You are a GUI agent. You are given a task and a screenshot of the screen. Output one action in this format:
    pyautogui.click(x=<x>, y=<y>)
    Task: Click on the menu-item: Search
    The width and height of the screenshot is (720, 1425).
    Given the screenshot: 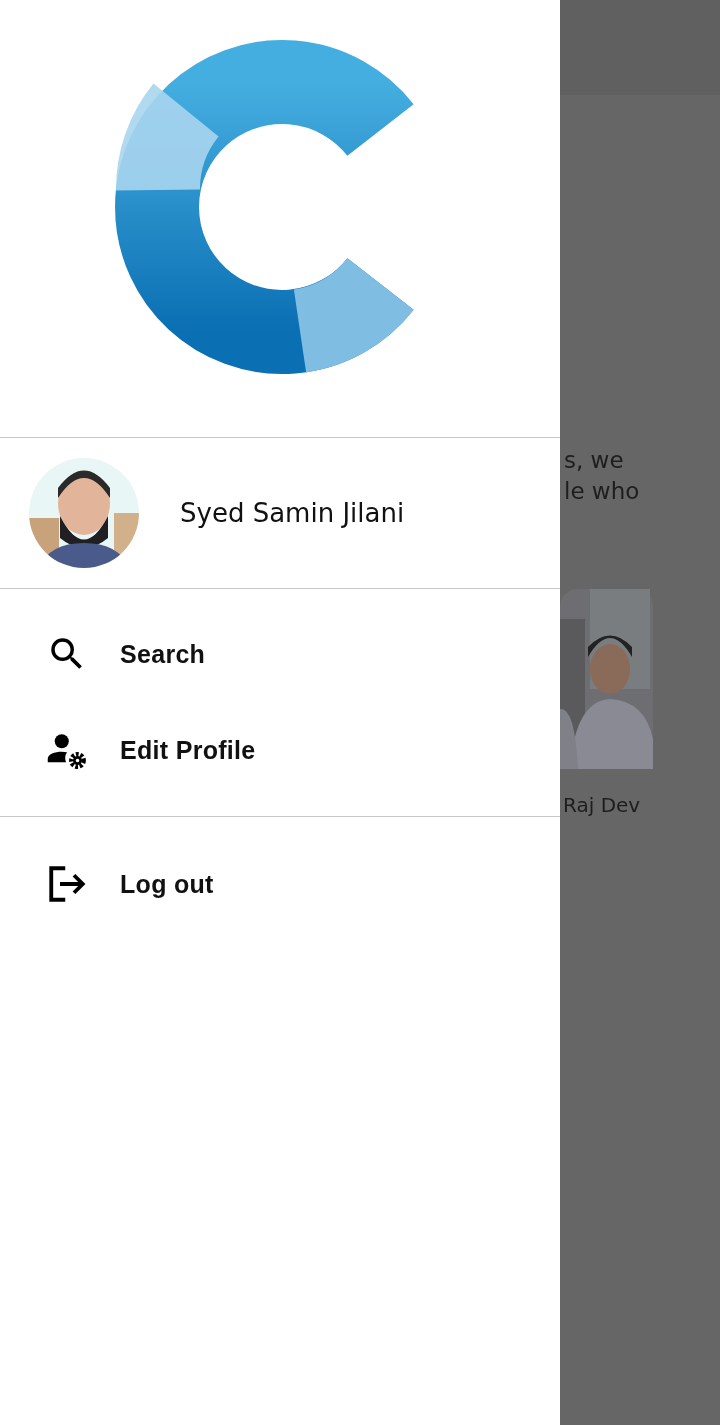 What is the action you would take?
    pyautogui.click(x=280, y=654)
    